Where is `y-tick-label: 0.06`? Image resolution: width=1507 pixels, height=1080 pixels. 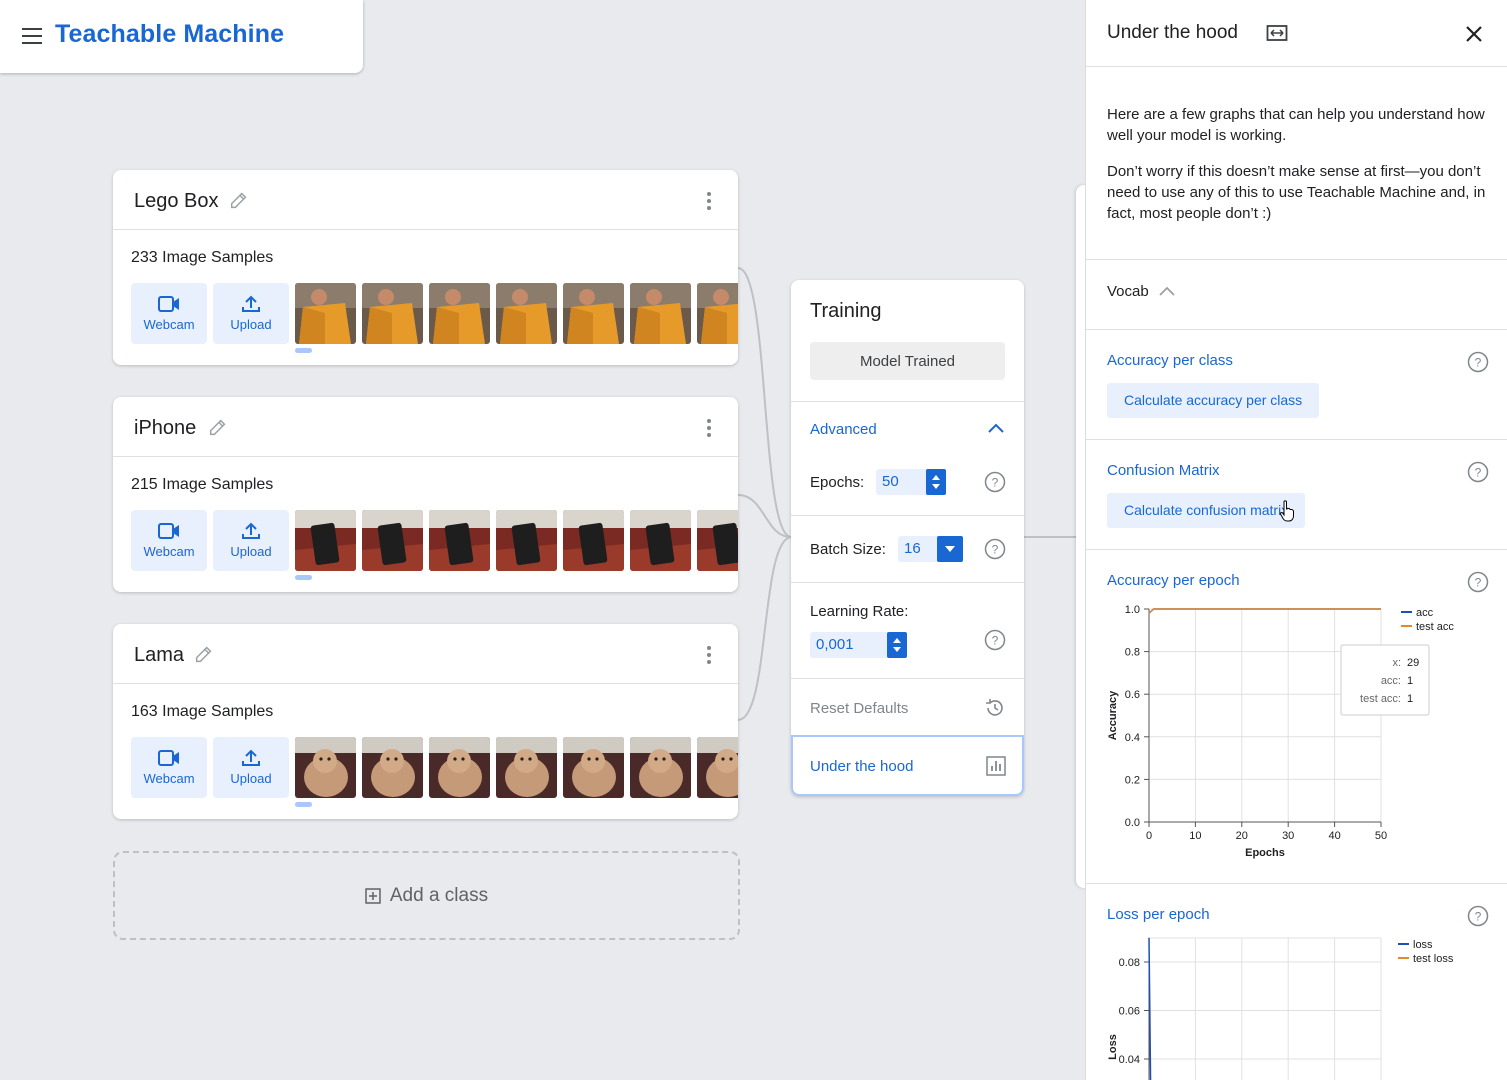
y-tick-label: 0.06 is located at coordinates (1129, 1012).